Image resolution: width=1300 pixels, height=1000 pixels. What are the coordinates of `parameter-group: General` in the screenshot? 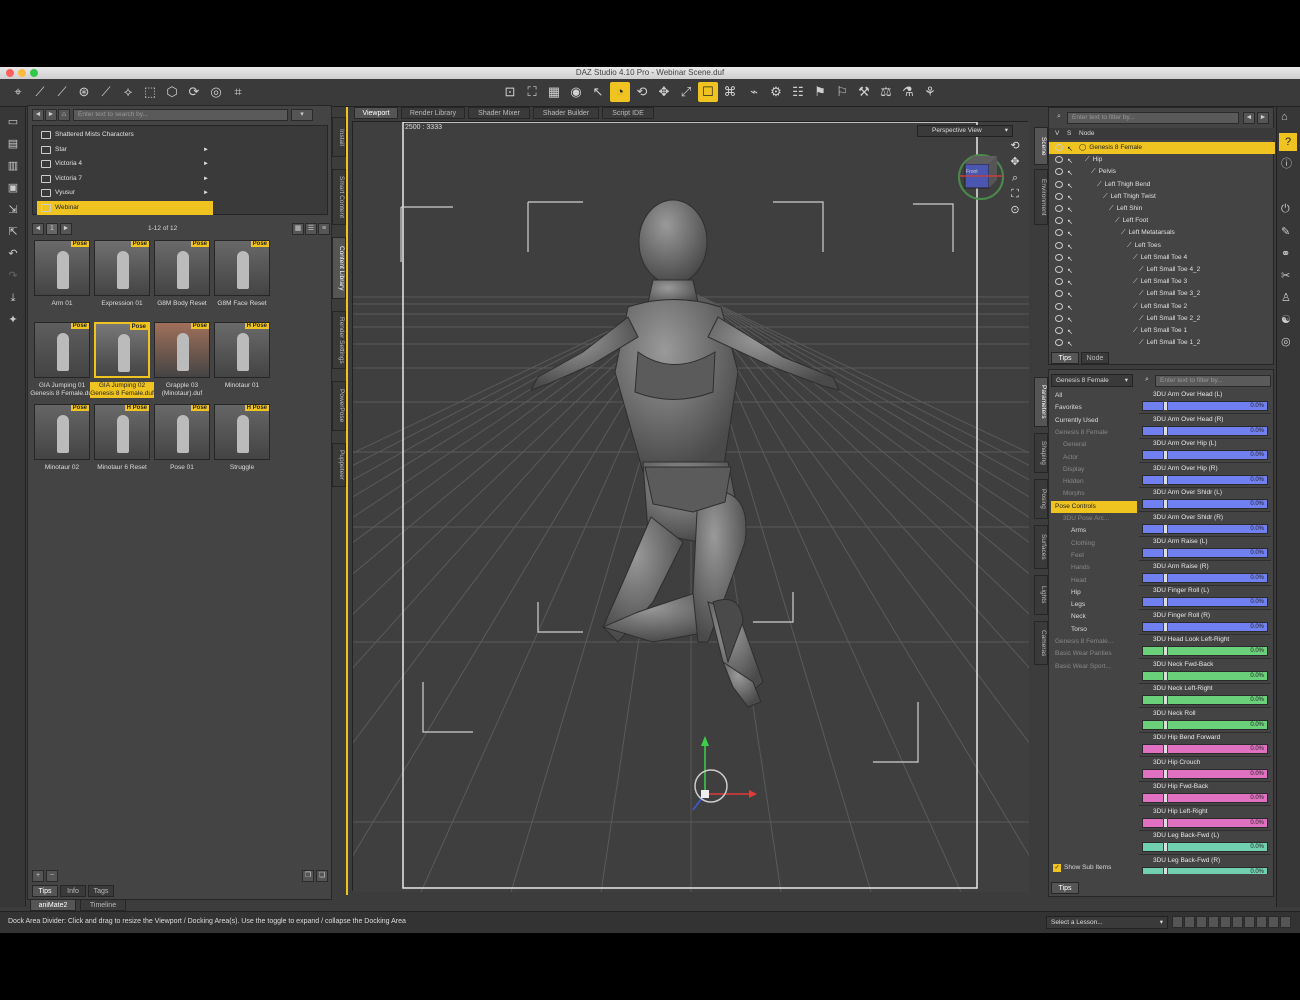 It's located at (1094, 445).